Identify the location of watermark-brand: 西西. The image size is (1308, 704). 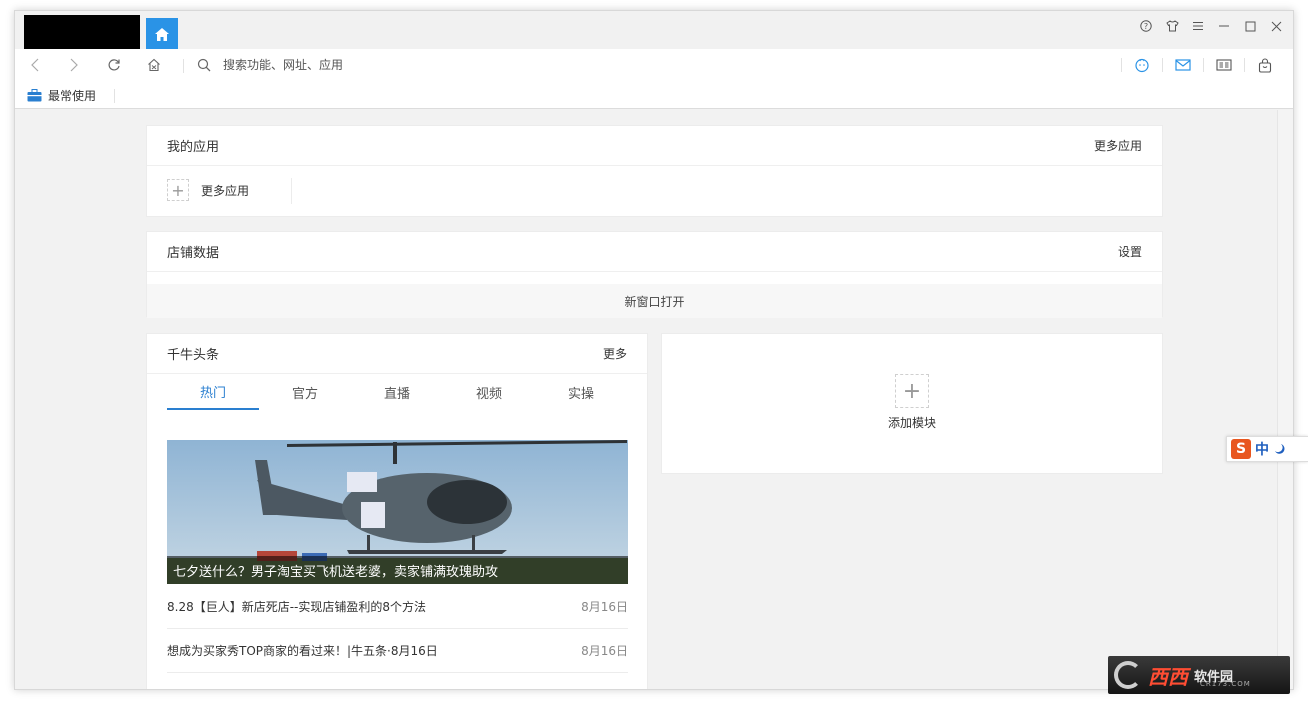
(1168, 676).